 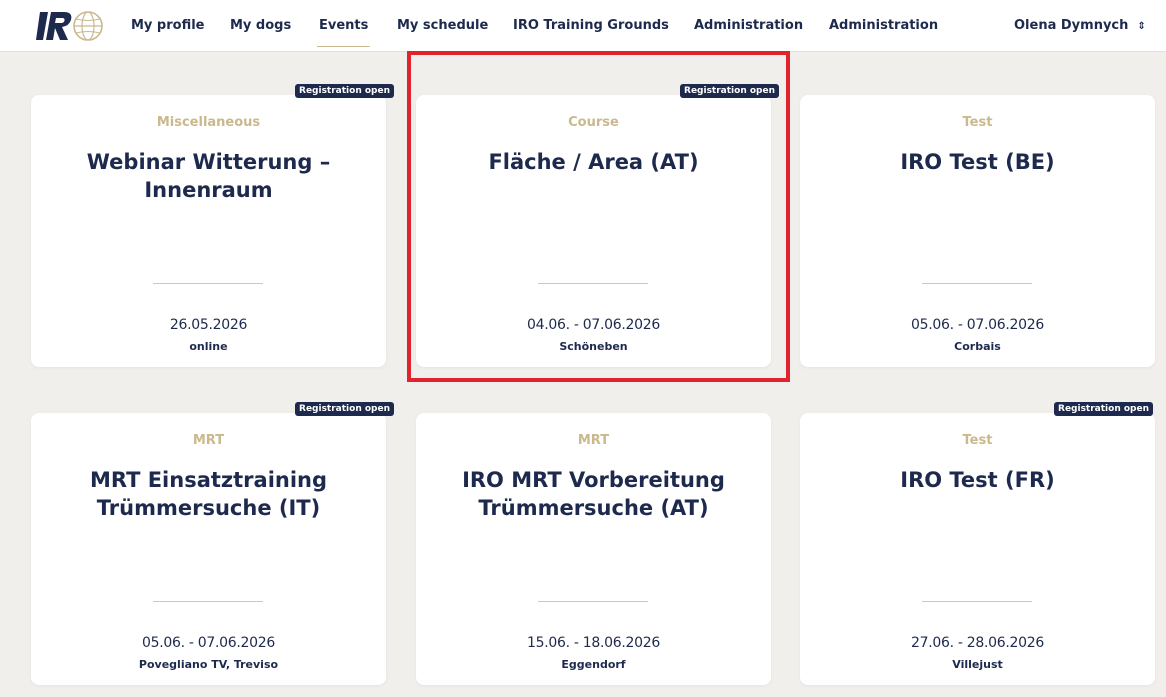 What do you see at coordinates (442, 26) in the screenshot?
I see `nav-my-schedule: My schedule` at bounding box center [442, 26].